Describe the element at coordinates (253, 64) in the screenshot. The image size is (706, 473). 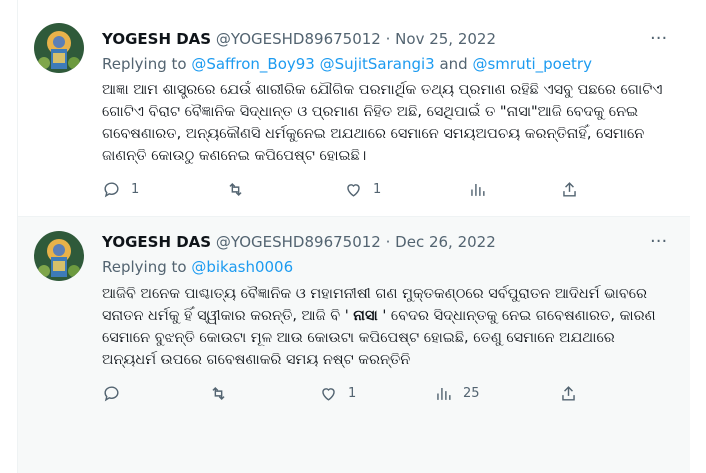
I see `mention-link: @Saffron_Boy93` at that location.